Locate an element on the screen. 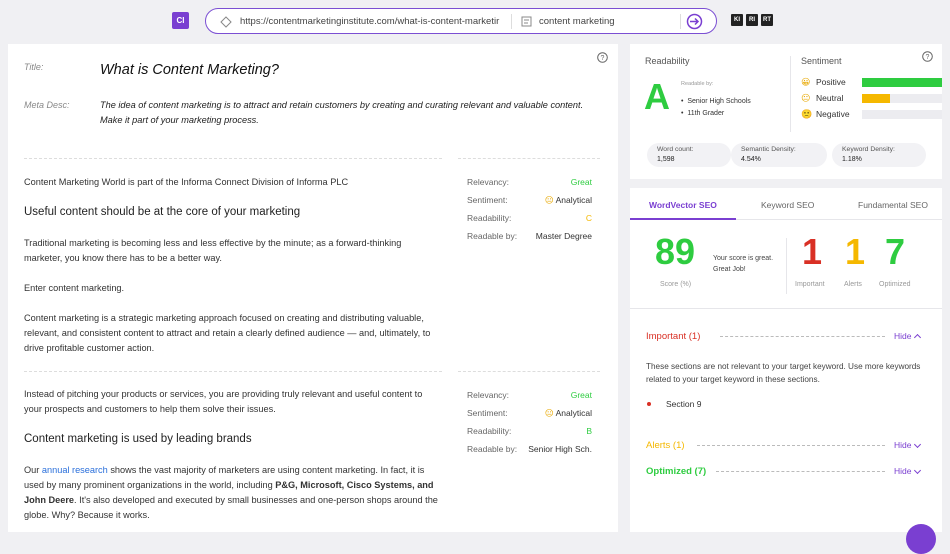 The width and height of the screenshot is (950, 554). list-item: • 11th Grader is located at coordinates (703, 113).